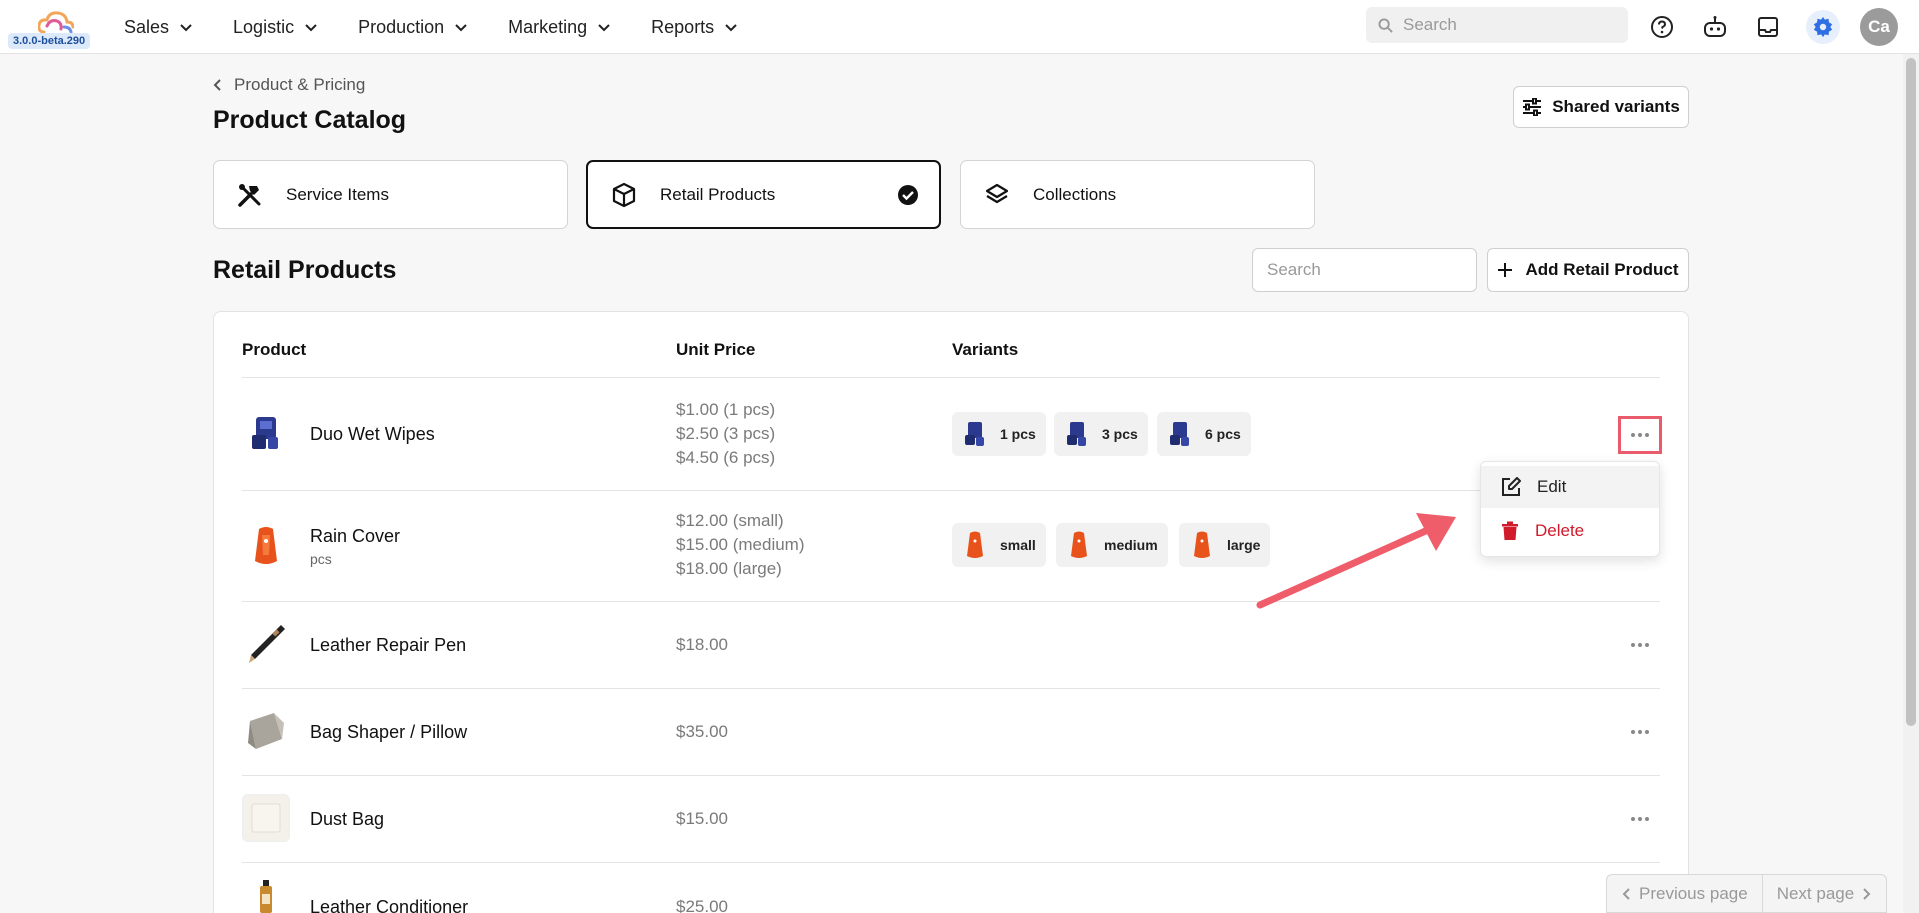  Describe the element at coordinates (1137, 194) in the screenshot. I see `type-card-collections: Collections` at that location.